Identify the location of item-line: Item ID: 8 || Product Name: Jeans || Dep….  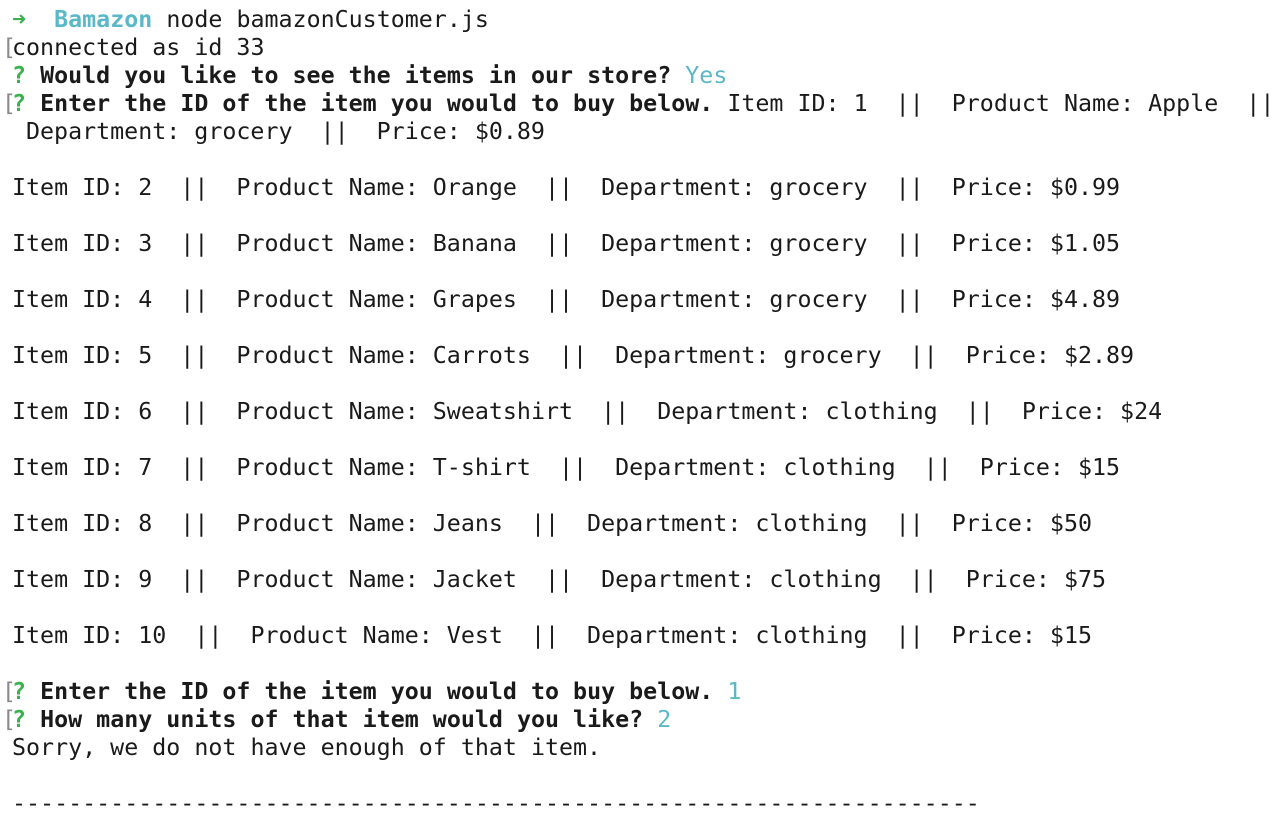
(552, 523).